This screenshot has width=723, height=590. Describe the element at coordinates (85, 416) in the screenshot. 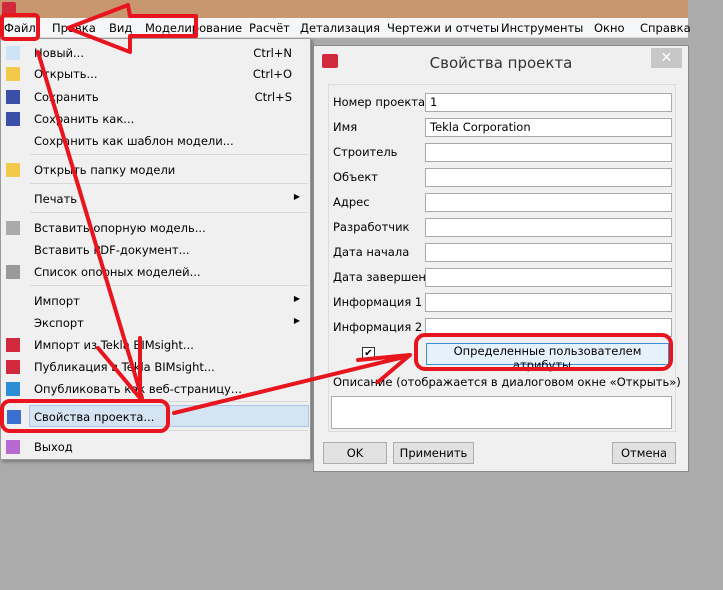

I see `highlight-properties-item` at that location.